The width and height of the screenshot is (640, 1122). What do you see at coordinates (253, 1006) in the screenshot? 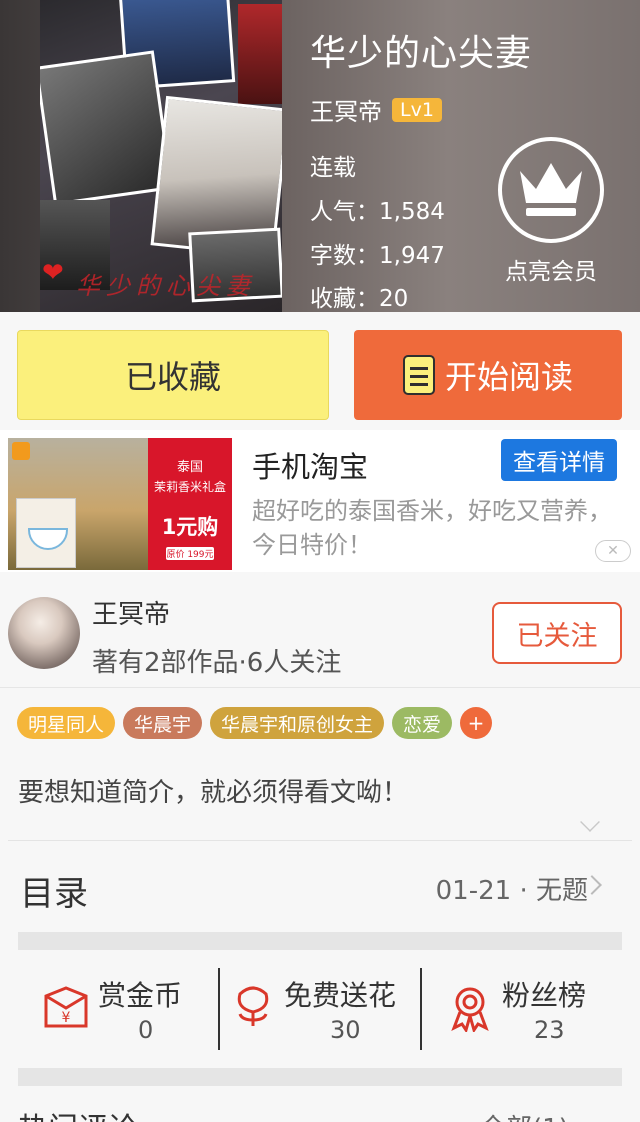
I see `flower-icon` at bounding box center [253, 1006].